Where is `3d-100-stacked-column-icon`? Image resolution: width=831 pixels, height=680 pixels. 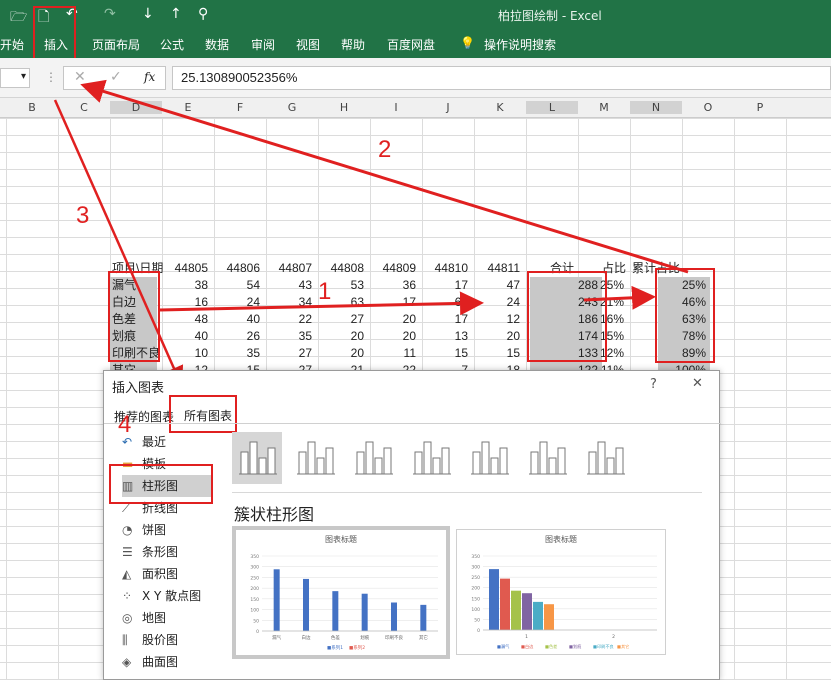
3d-100-stacked-column-icon is located at coordinates (548, 458).